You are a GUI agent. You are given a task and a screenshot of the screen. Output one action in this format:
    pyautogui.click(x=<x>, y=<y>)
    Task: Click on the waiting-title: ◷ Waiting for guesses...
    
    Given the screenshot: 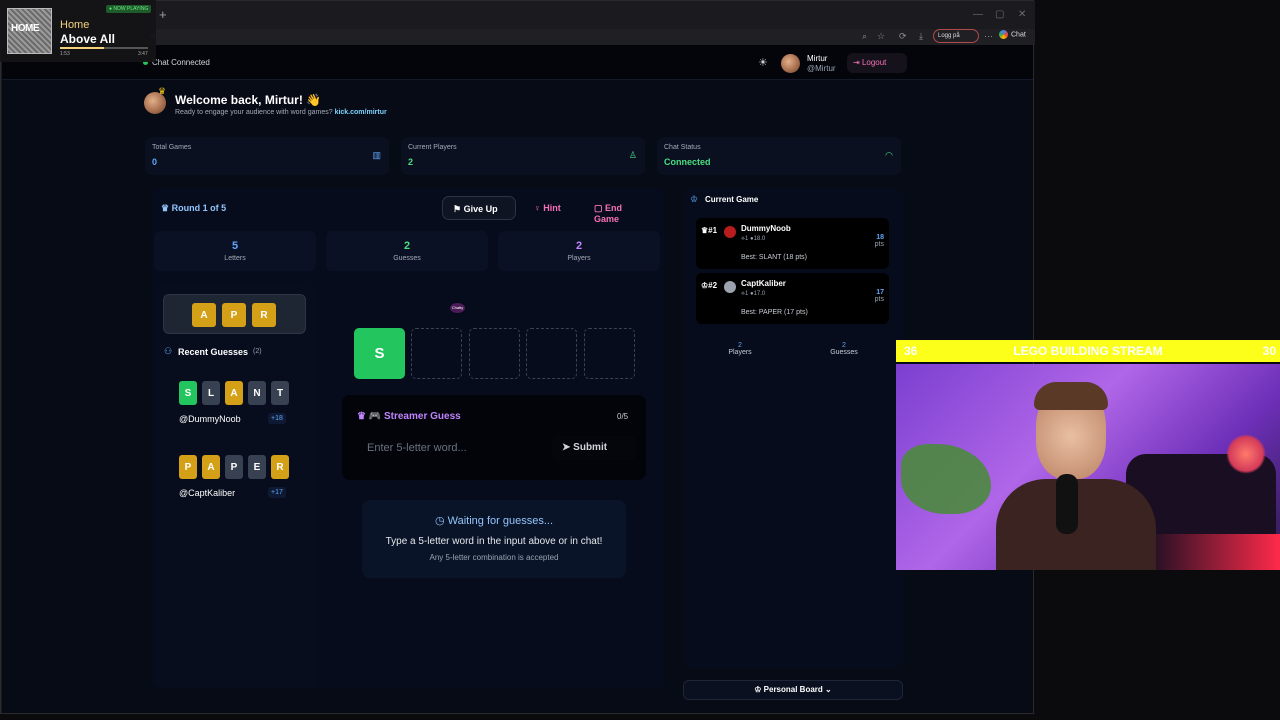 What is the action you would take?
    pyautogui.click(x=494, y=520)
    